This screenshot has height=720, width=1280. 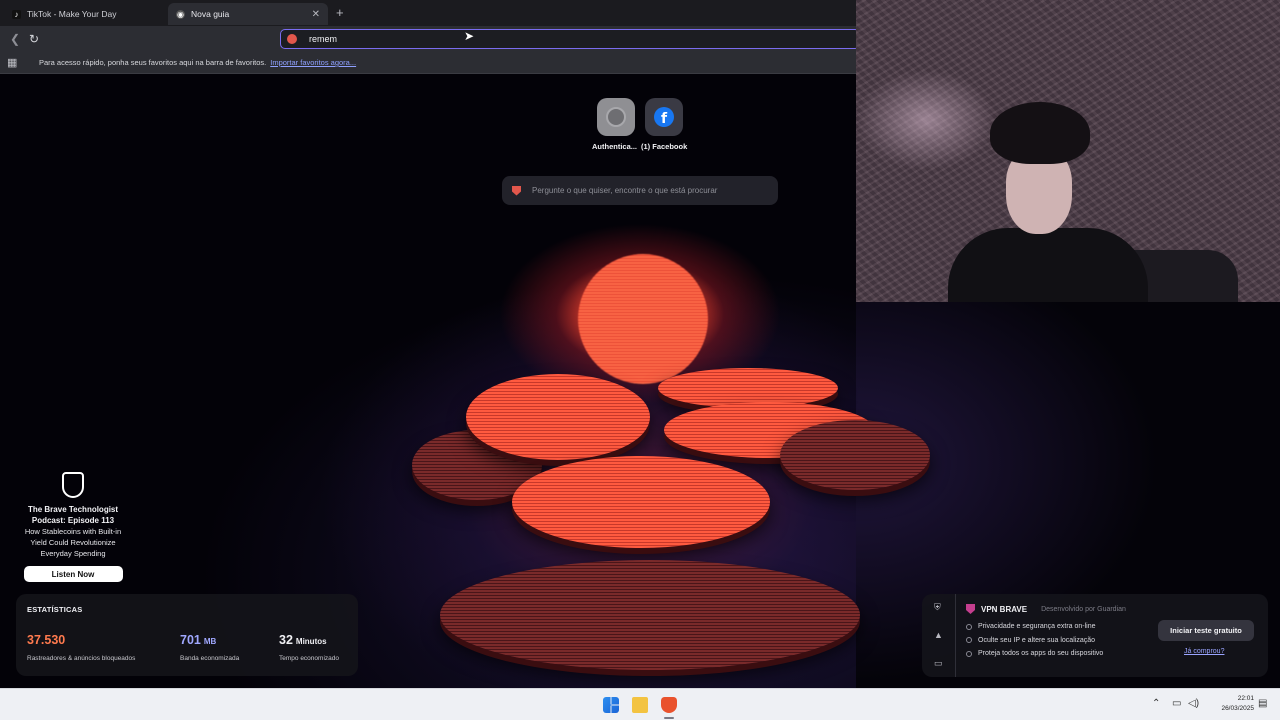 I want to click on vpn-title: VPN BRAVE, so click(x=1004, y=609).